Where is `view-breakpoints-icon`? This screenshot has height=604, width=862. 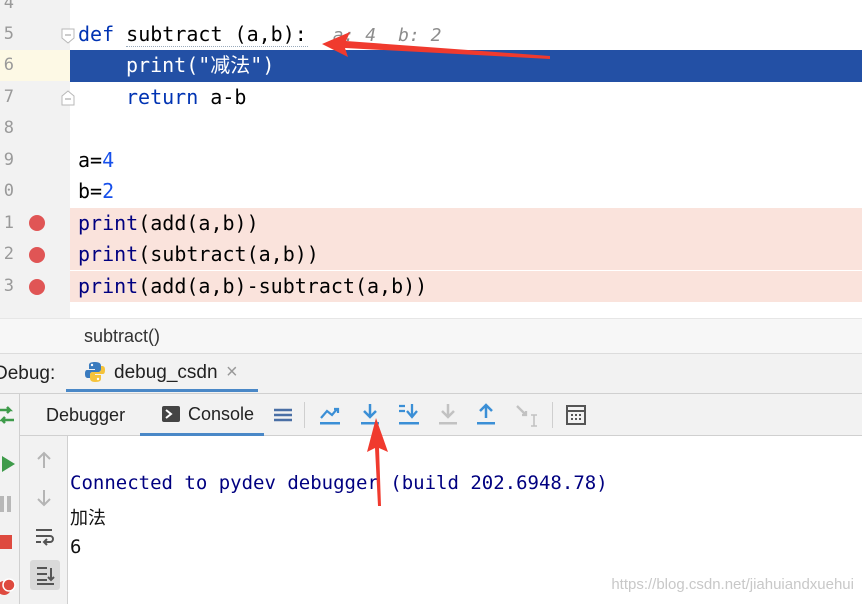
view-breakpoints-icon is located at coordinates (8, 588).